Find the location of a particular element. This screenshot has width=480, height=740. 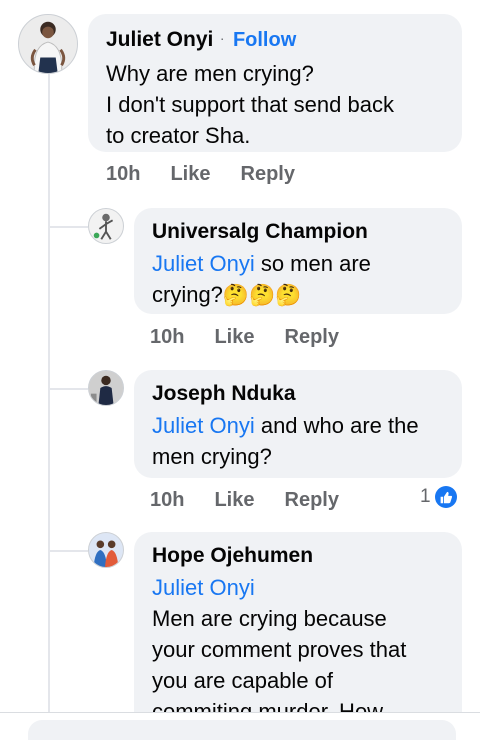

reply-text: and who are the is located at coordinates (336, 425).